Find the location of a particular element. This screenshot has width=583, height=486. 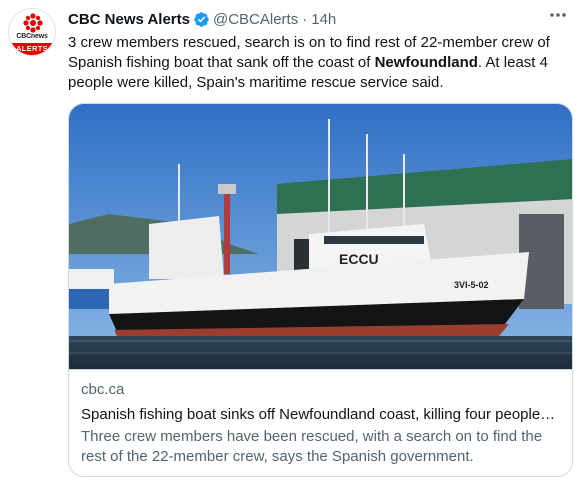

author-handle: @CBCAlerts is located at coordinates (255, 19).